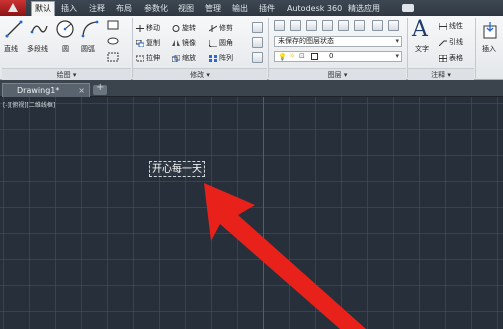 This screenshot has width=503, height=329. I want to click on polyline-label: 多段线, so click(37, 49).